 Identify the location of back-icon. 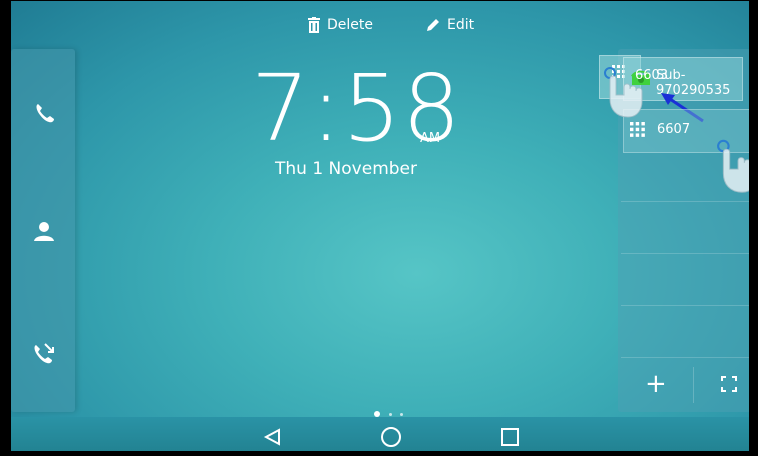
(273, 437).